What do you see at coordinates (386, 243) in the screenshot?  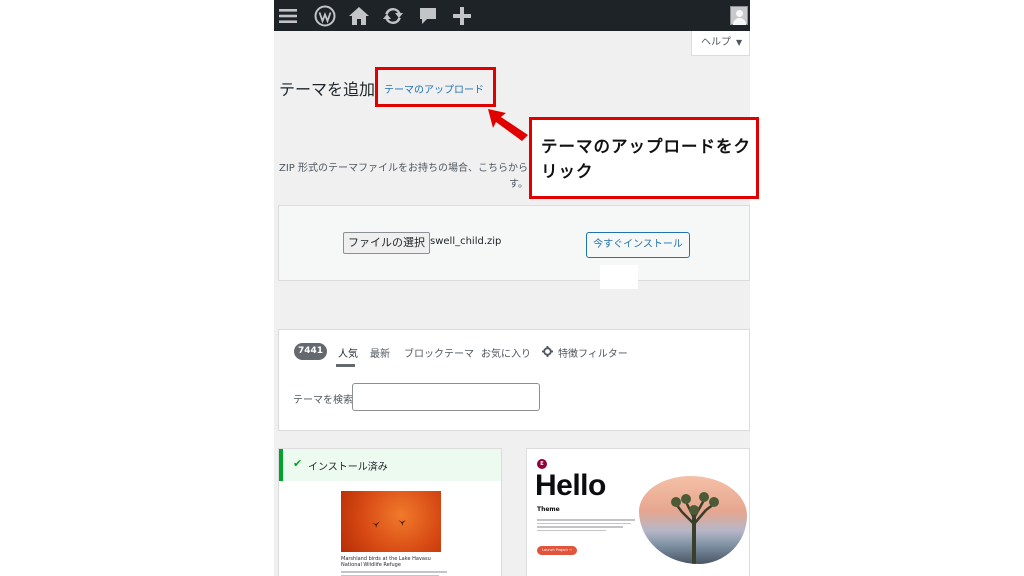 I see `choose-file-button: ファイルの選択` at bounding box center [386, 243].